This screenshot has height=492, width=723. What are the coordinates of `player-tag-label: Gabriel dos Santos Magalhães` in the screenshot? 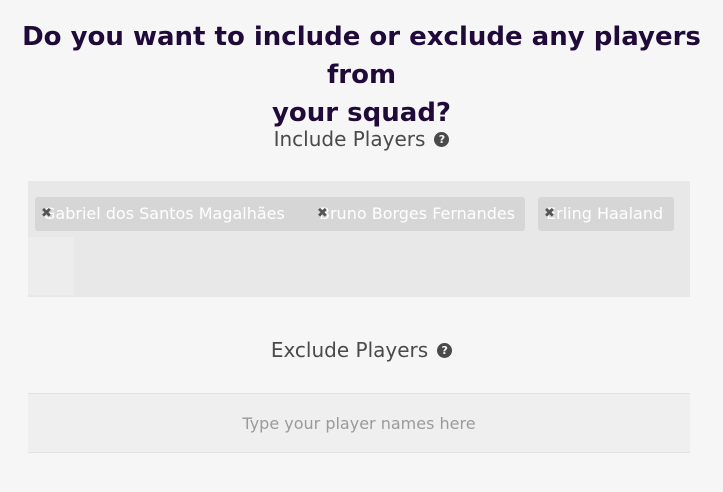 It's located at (164, 213).